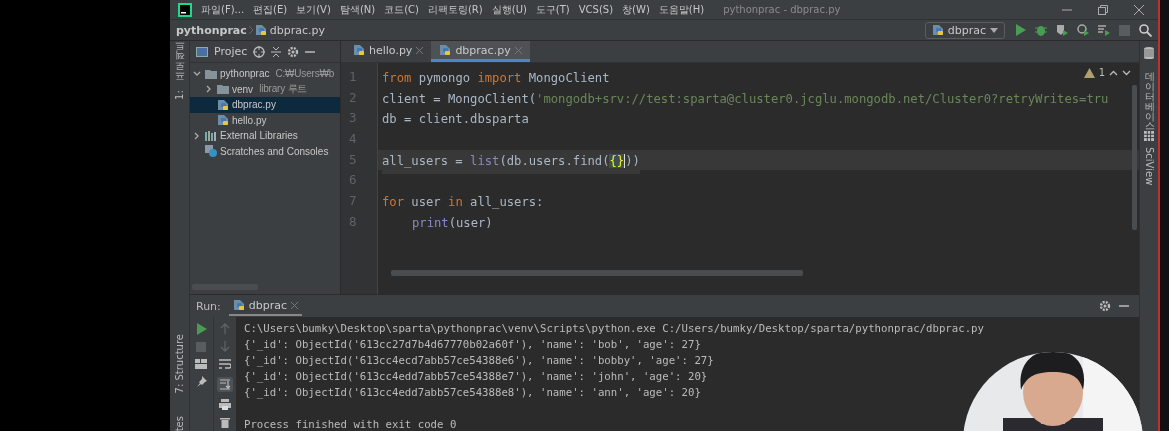  Describe the element at coordinates (231, 51) in the screenshot. I see `panel-title: Projec` at that location.